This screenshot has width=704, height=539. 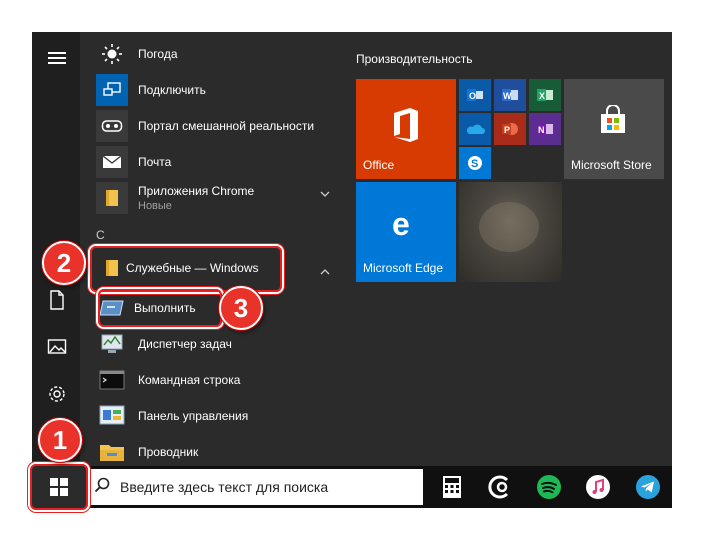 I want to click on document-icon, so click(x=57, y=302).